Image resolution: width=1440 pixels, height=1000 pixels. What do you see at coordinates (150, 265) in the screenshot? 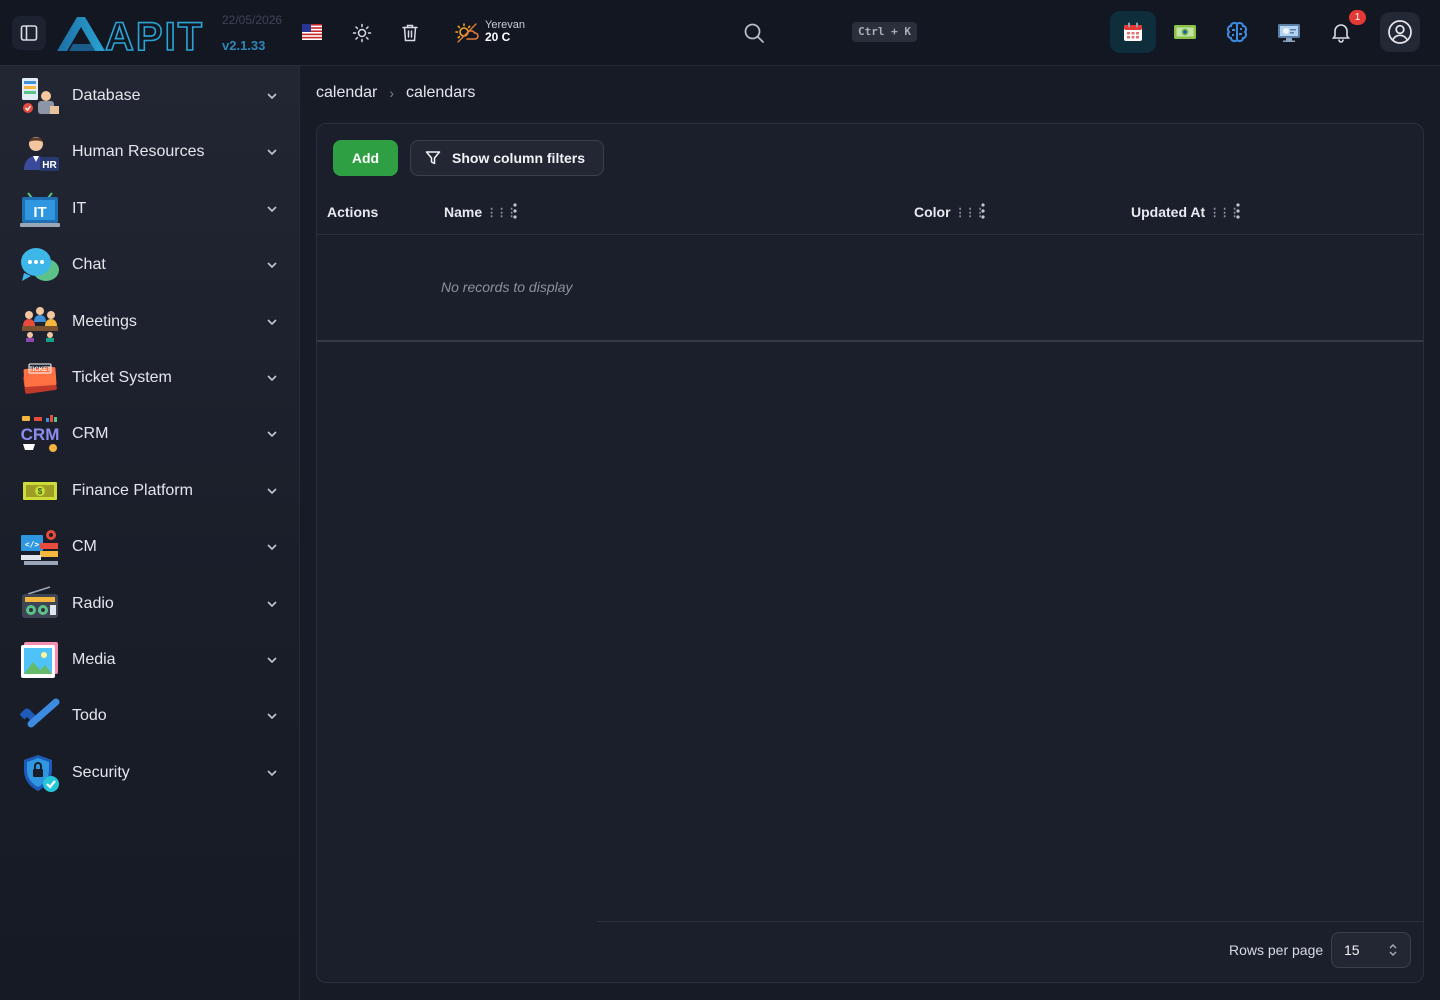
I see `sidebar-item-chat: Chat` at bounding box center [150, 265].